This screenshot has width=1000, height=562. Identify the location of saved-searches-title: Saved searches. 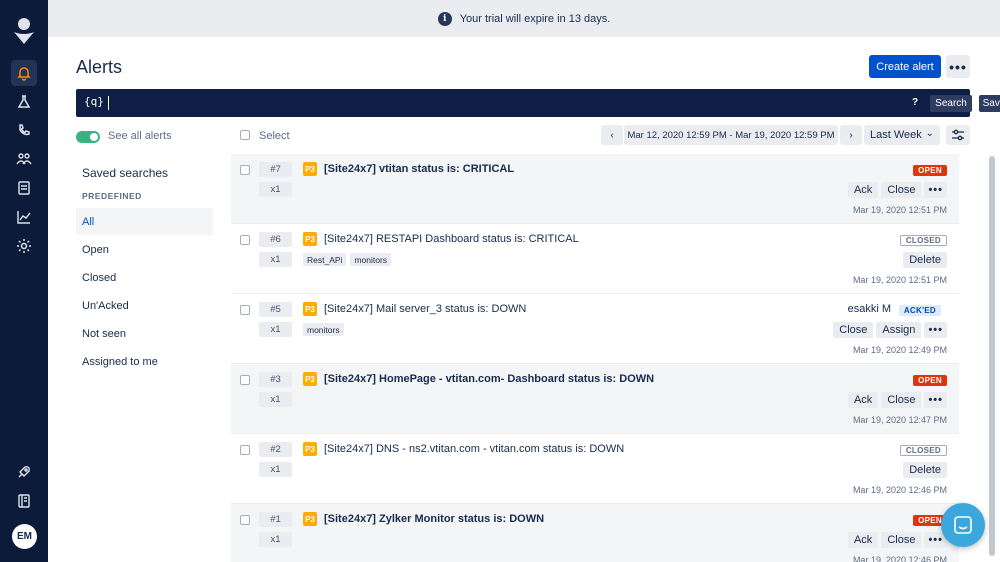
(125, 173).